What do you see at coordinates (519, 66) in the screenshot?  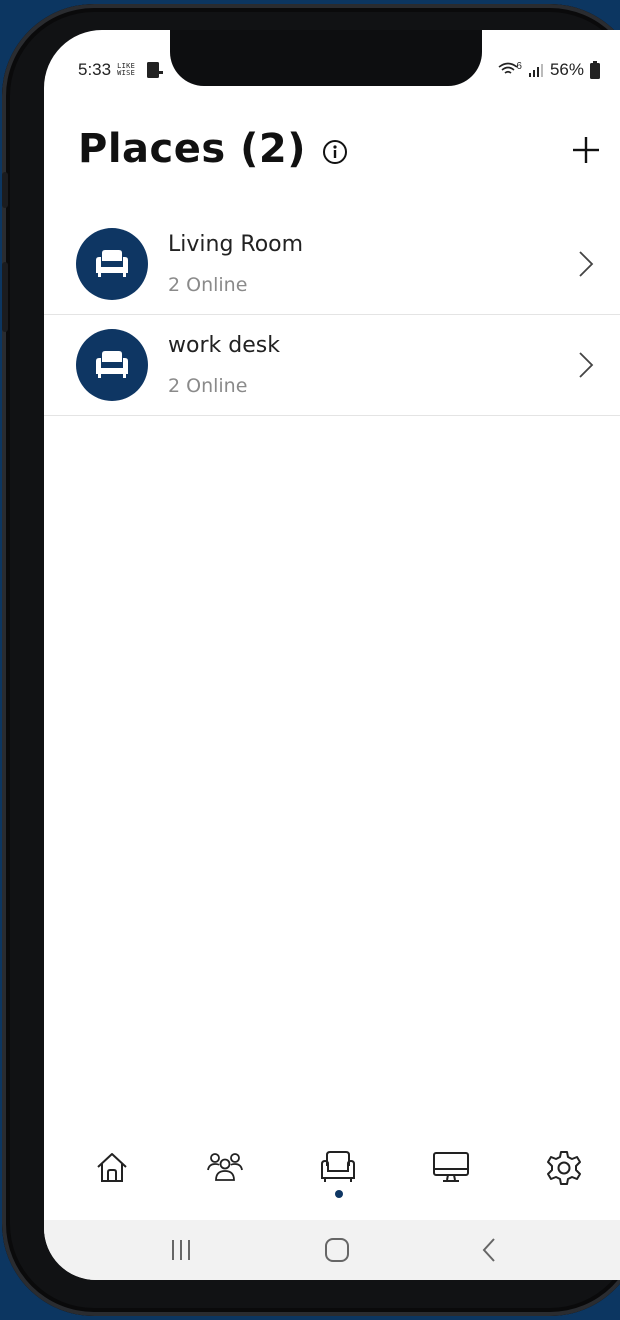 I see `network-gen: 6` at bounding box center [519, 66].